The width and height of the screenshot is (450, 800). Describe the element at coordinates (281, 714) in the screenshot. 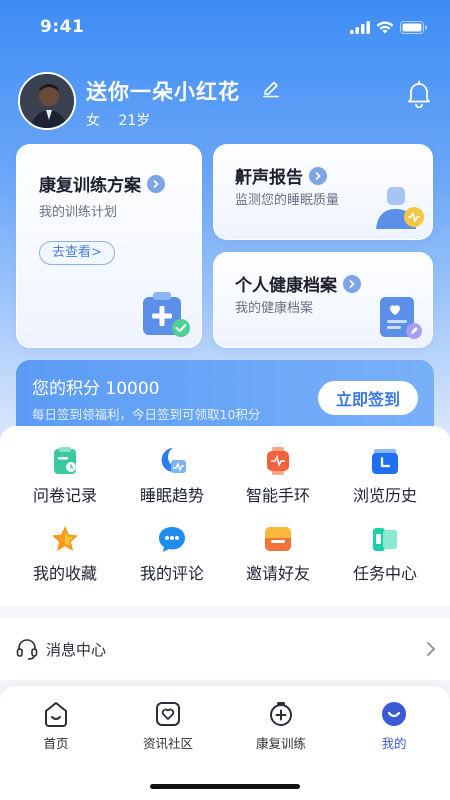

I see `training-icon` at that location.